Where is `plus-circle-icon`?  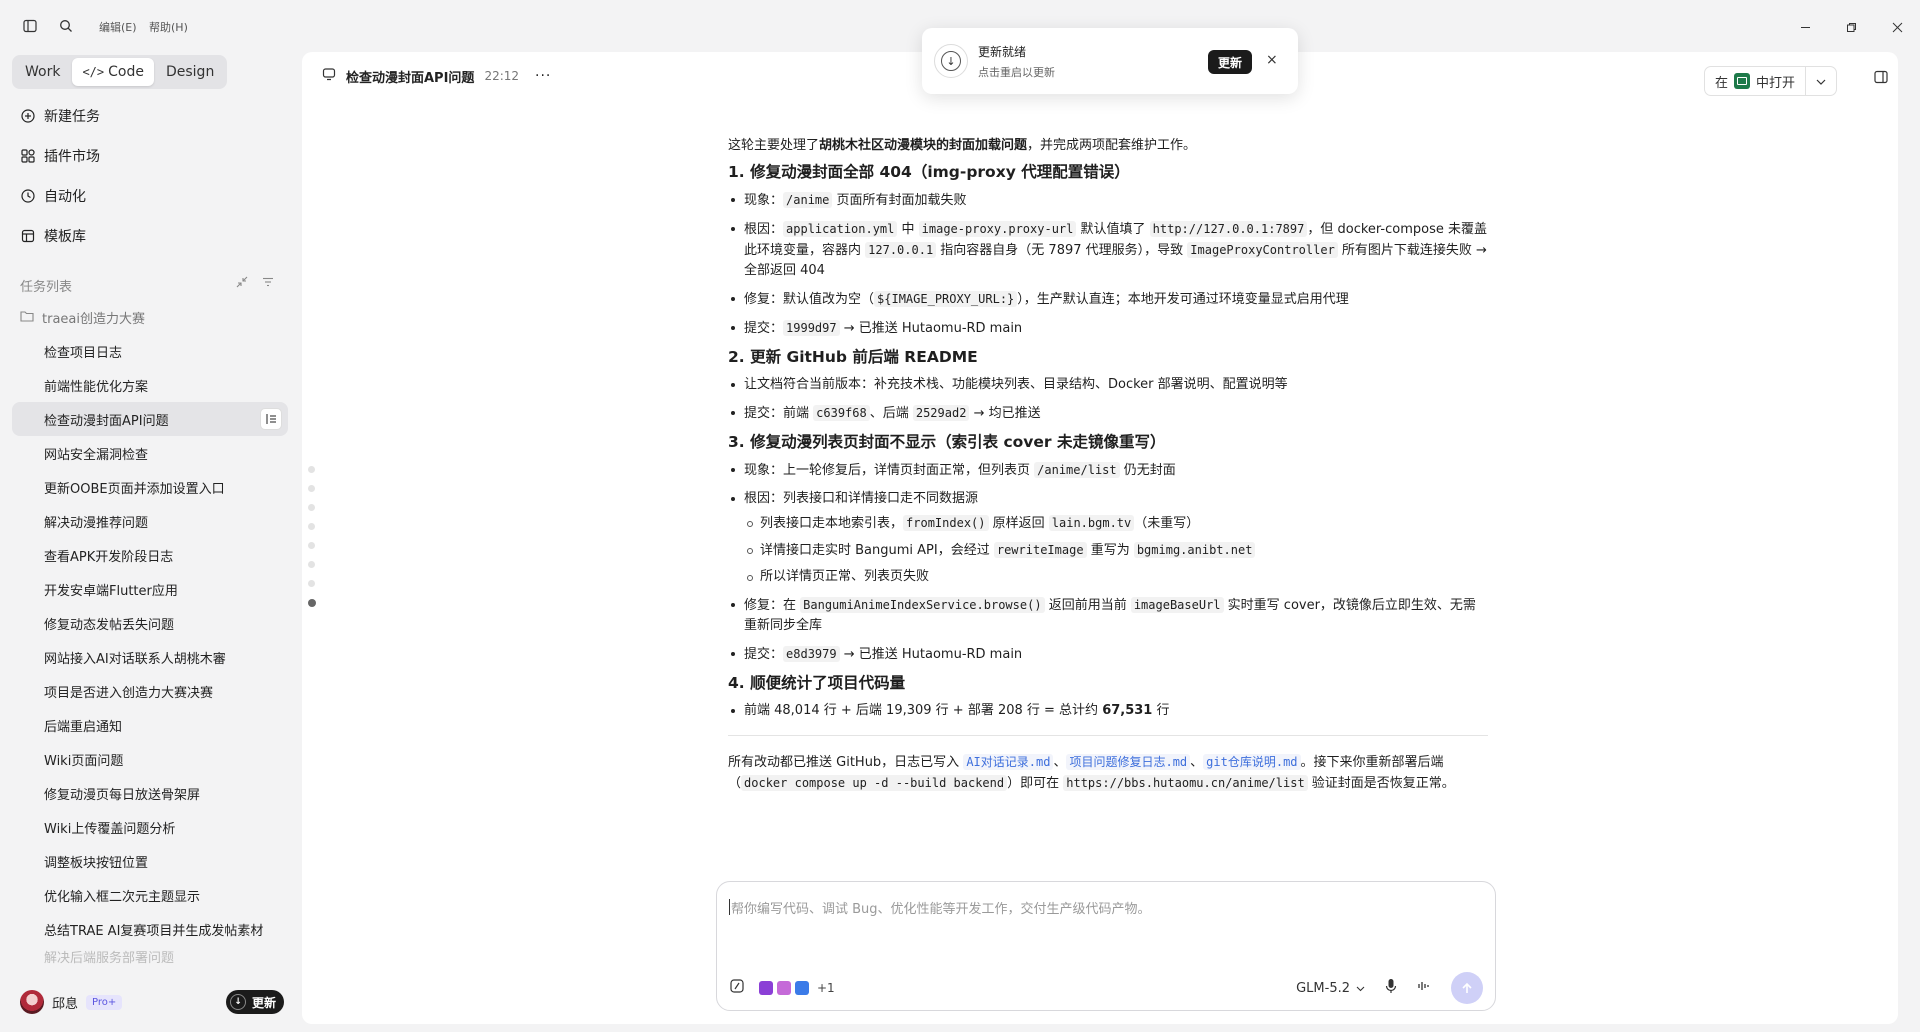 plus-circle-icon is located at coordinates (28, 116).